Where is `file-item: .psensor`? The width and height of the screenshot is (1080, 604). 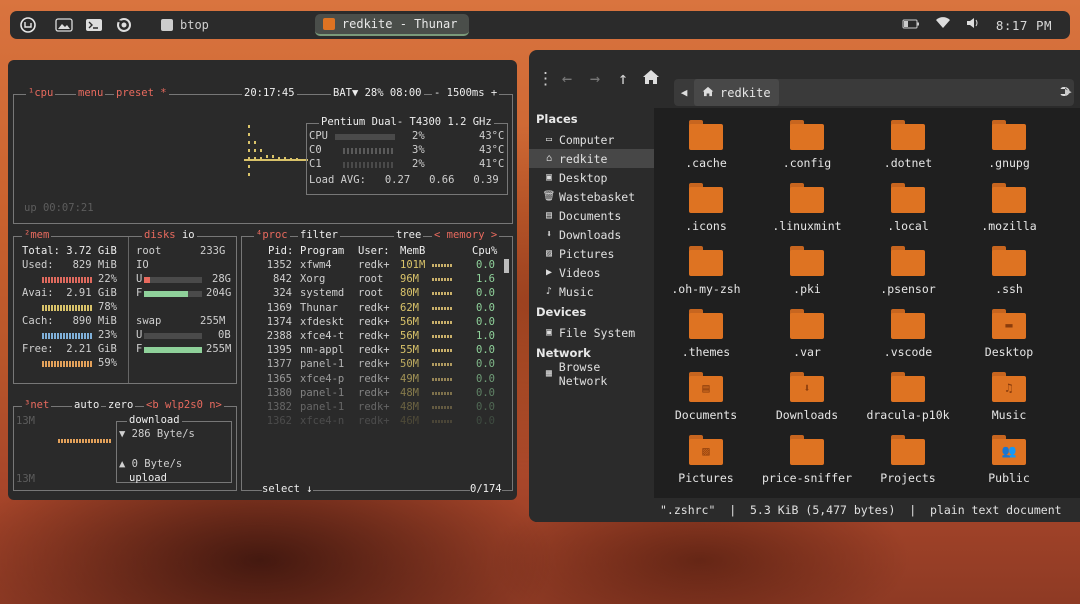
file-item: .psensor is located at coordinates (908, 271).